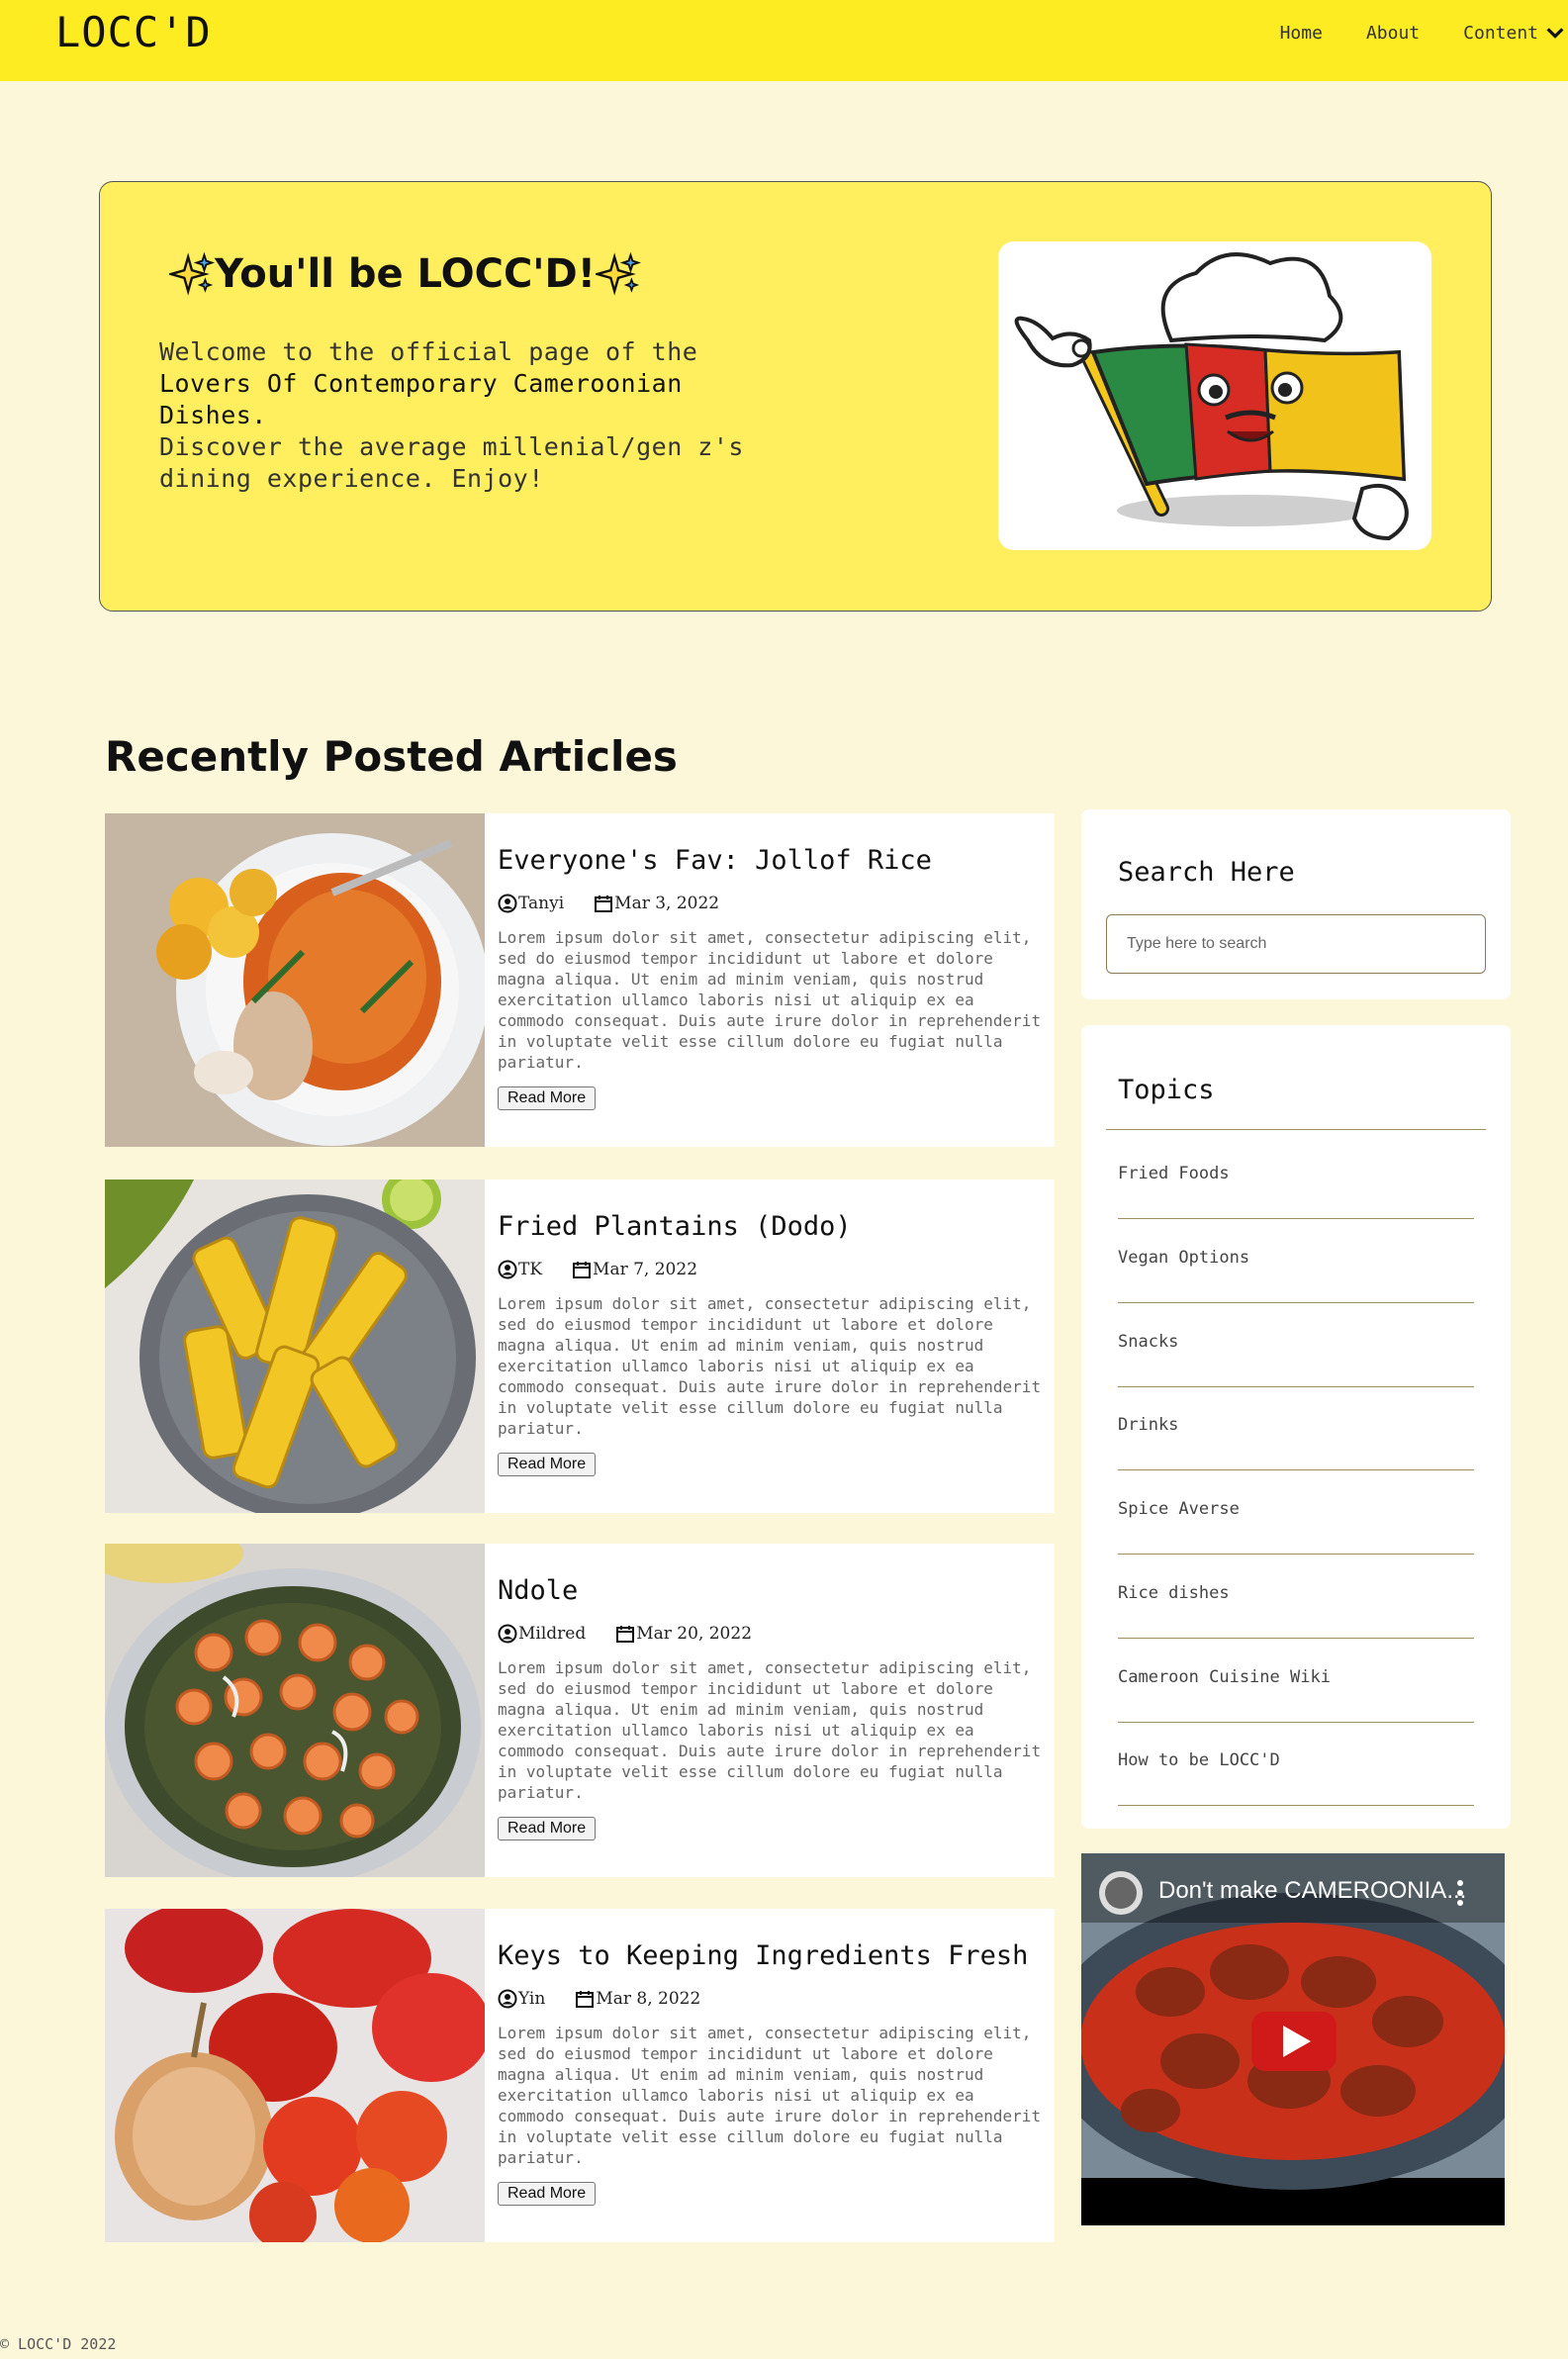 The height and width of the screenshot is (2359, 1568). I want to click on topics-divider, so click(1296, 1130).